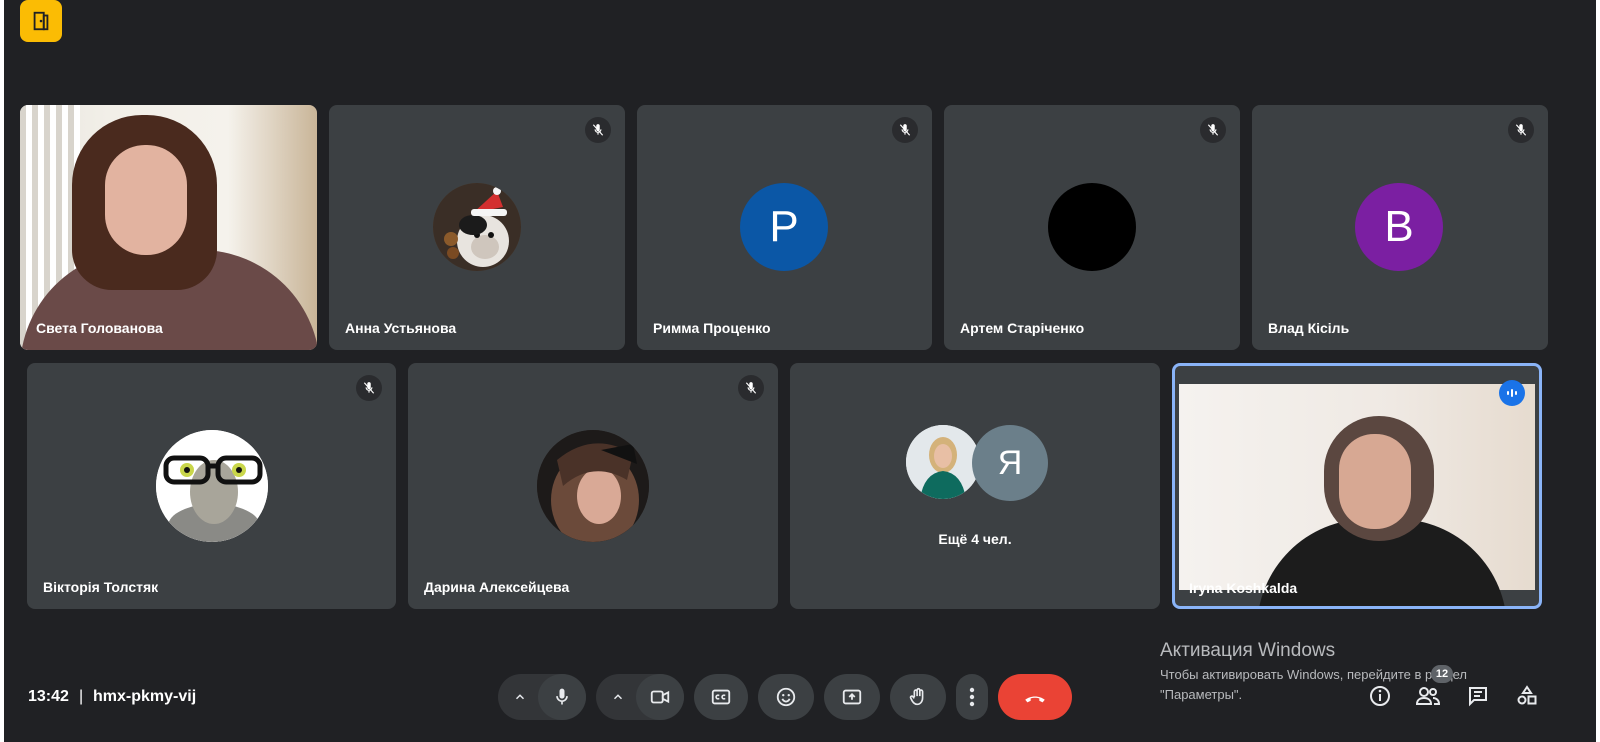 The image size is (1600, 742). I want to click on microphone-icon, so click(562, 696).